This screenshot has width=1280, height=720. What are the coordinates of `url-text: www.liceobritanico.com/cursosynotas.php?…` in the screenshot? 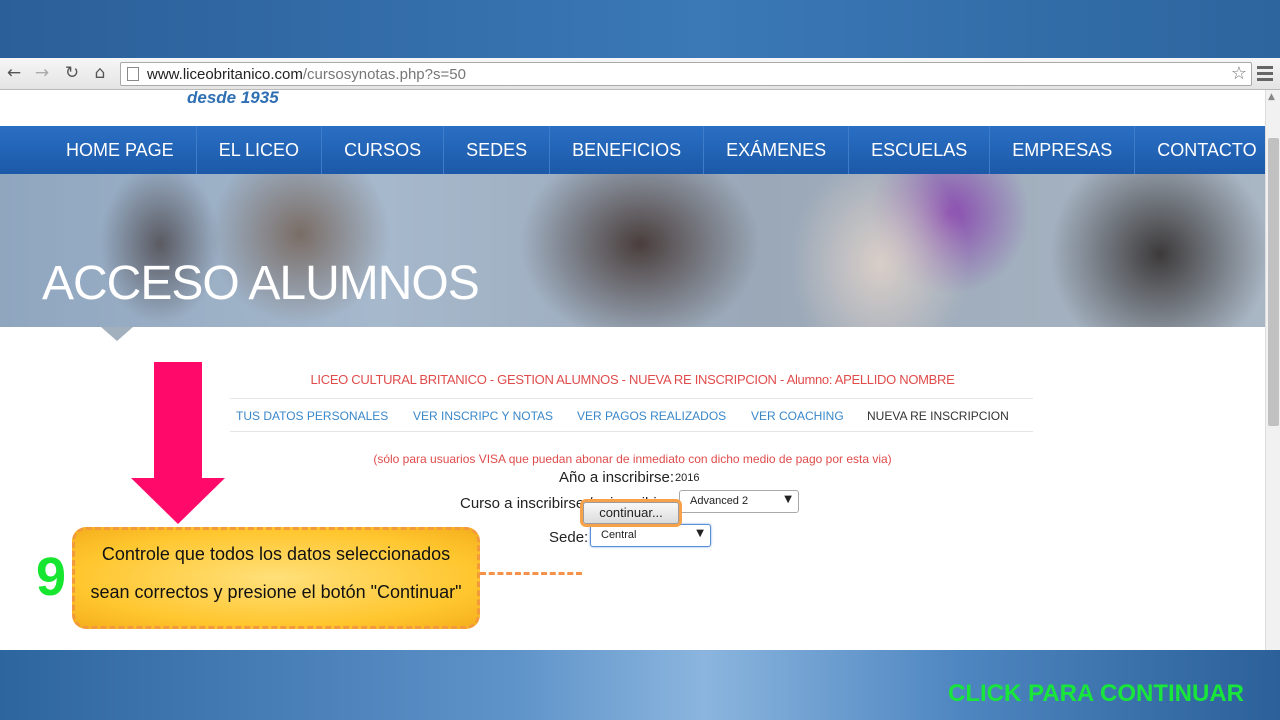 It's located at (306, 74).